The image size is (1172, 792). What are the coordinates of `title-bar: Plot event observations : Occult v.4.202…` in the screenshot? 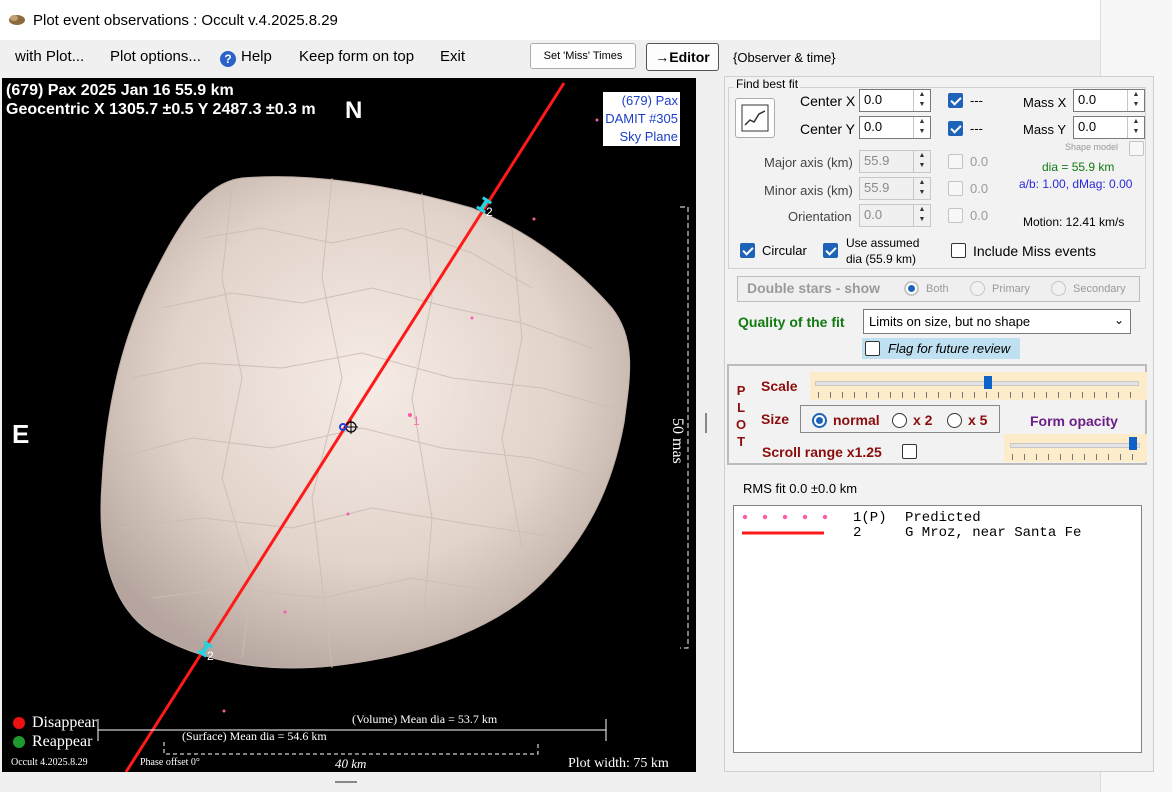 It's located at (550, 20).